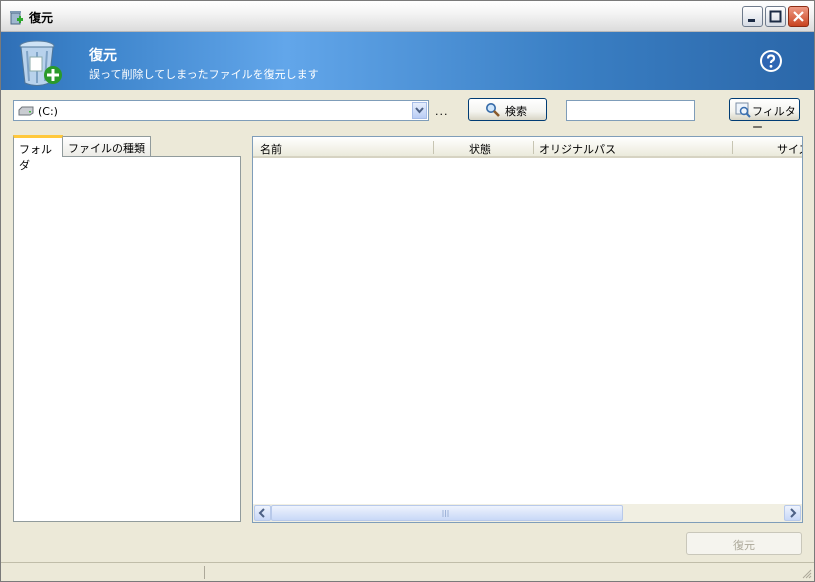  What do you see at coordinates (771, 61) in the screenshot?
I see `help-icon` at bounding box center [771, 61].